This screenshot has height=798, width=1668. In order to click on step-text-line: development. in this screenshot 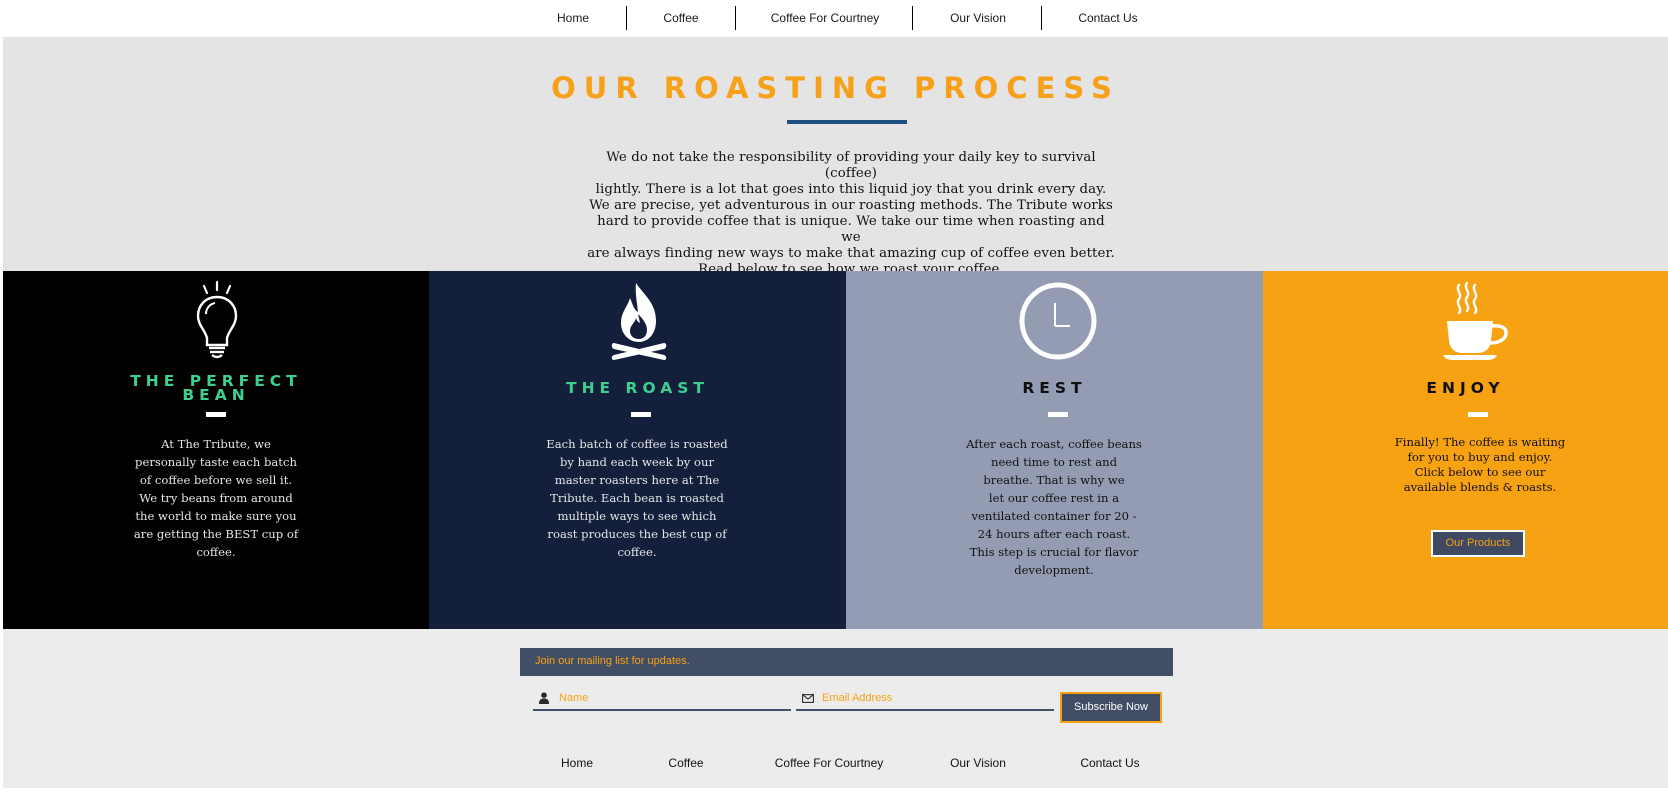, I will do `click(1054, 570)`.